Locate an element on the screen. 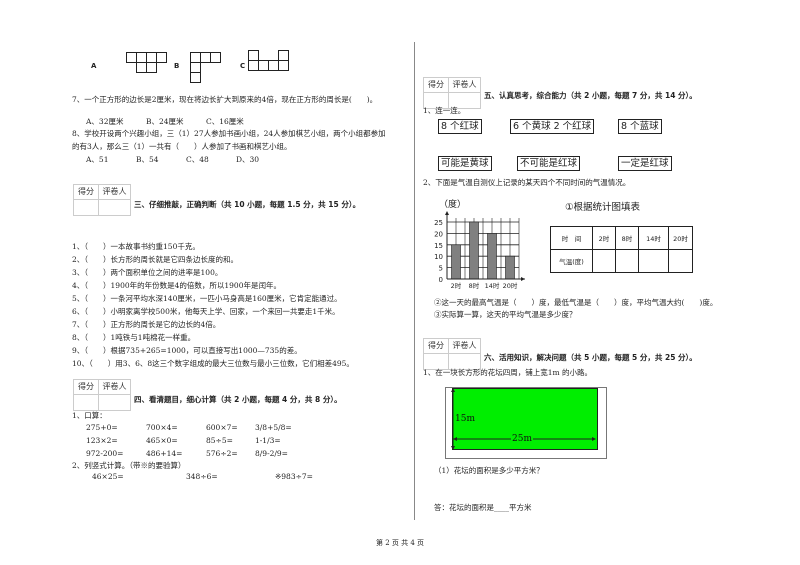 This screenshot has width=800, height=565. table-title: ①根据统计图填表 is located at coordinates (603, 207).